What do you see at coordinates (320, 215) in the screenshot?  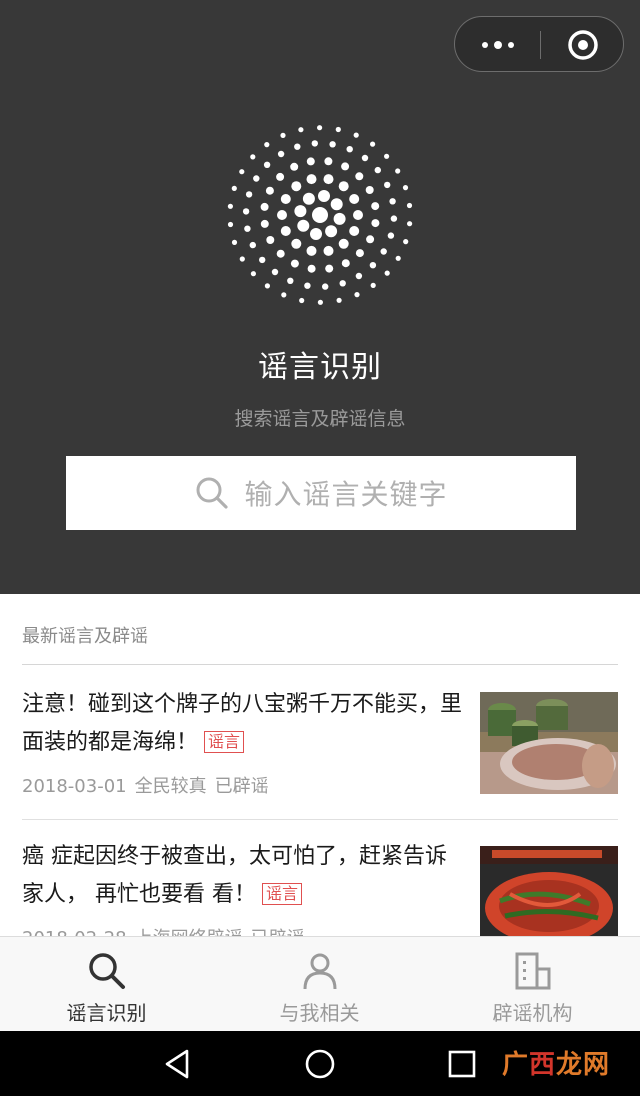 I see `dots-sphere-logo` at bounding box center [320, 215].